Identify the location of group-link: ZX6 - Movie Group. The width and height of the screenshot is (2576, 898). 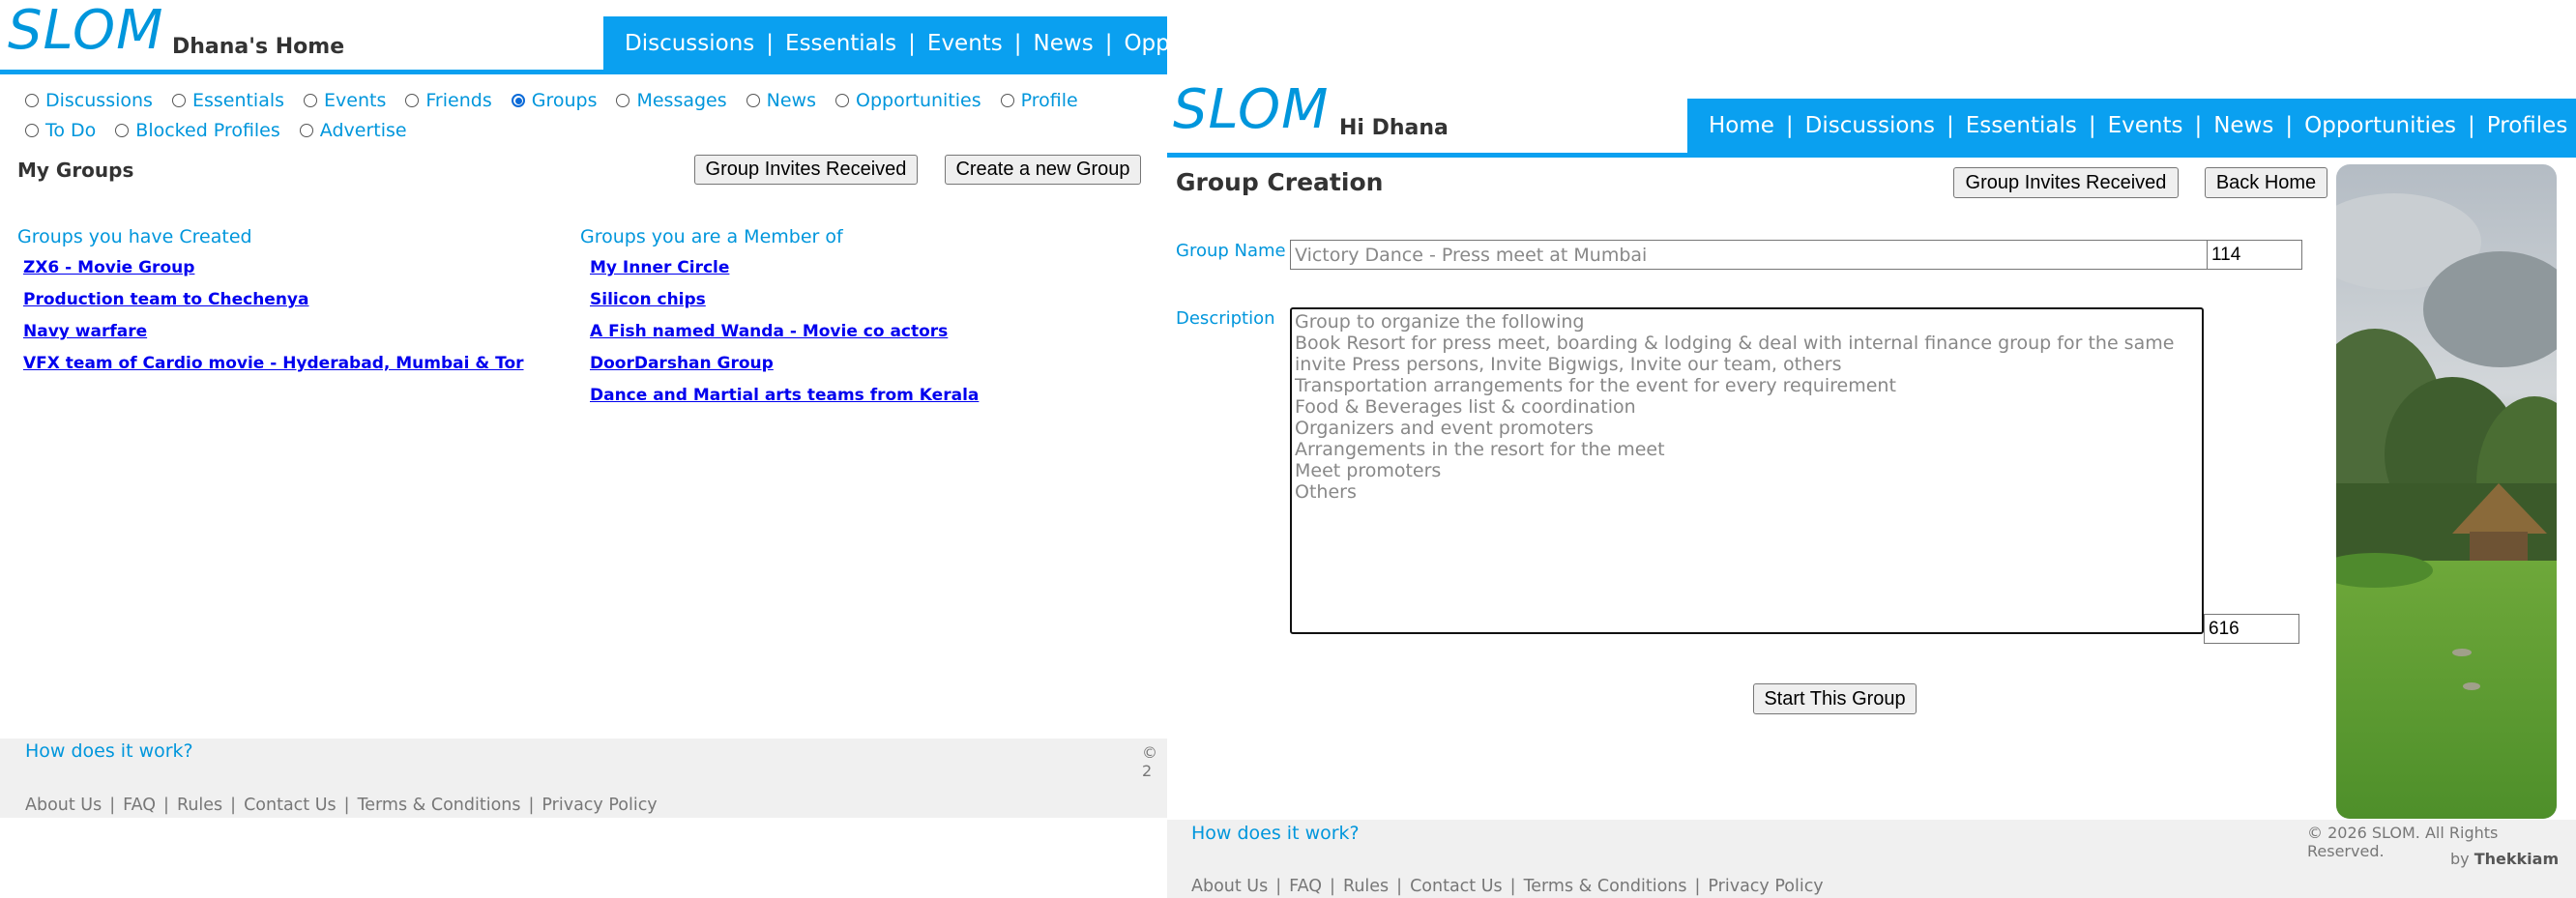
(273, 273).